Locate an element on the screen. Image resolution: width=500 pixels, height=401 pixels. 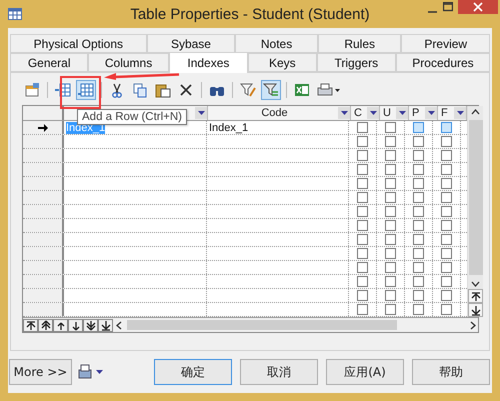
row-header is located at coordinates (43, 127).